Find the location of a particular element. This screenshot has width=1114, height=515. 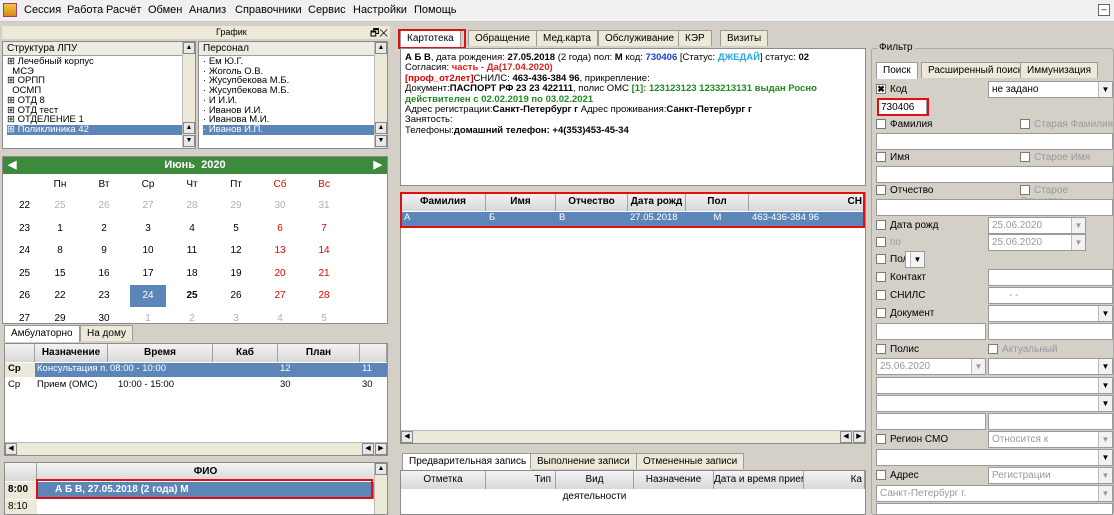

tab-service: Обслуживание is located at coordinates (640, 38).